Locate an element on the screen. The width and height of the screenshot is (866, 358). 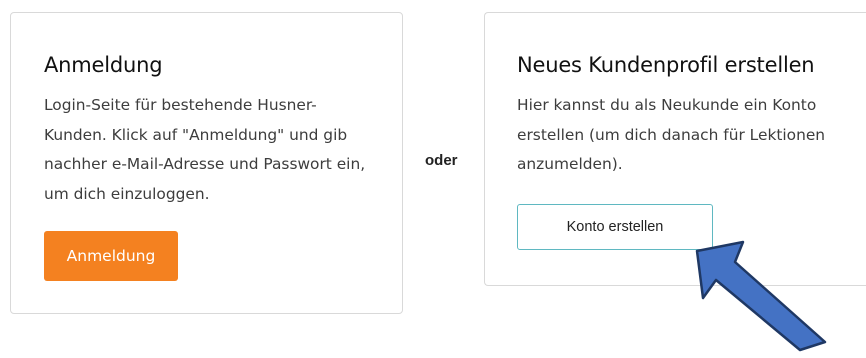
register-card-description-line: Hier kannst du als Neukunde ein Konto is located at coordinates (667, 105).